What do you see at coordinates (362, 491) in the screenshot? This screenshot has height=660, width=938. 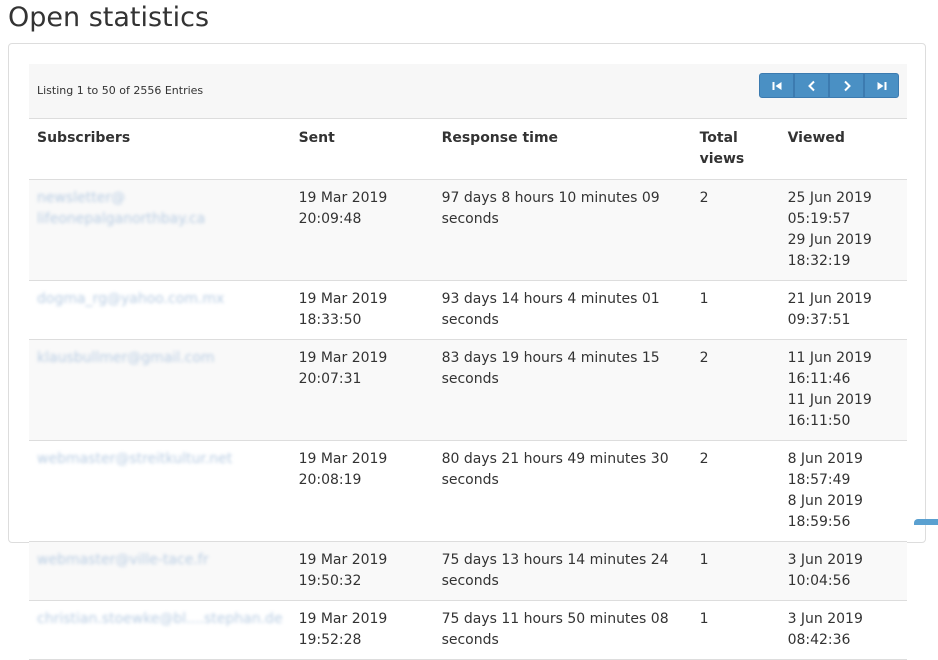 I see `sent-cell: 19 Mar 2019 20:08:19` at bounding box center [362, 491].